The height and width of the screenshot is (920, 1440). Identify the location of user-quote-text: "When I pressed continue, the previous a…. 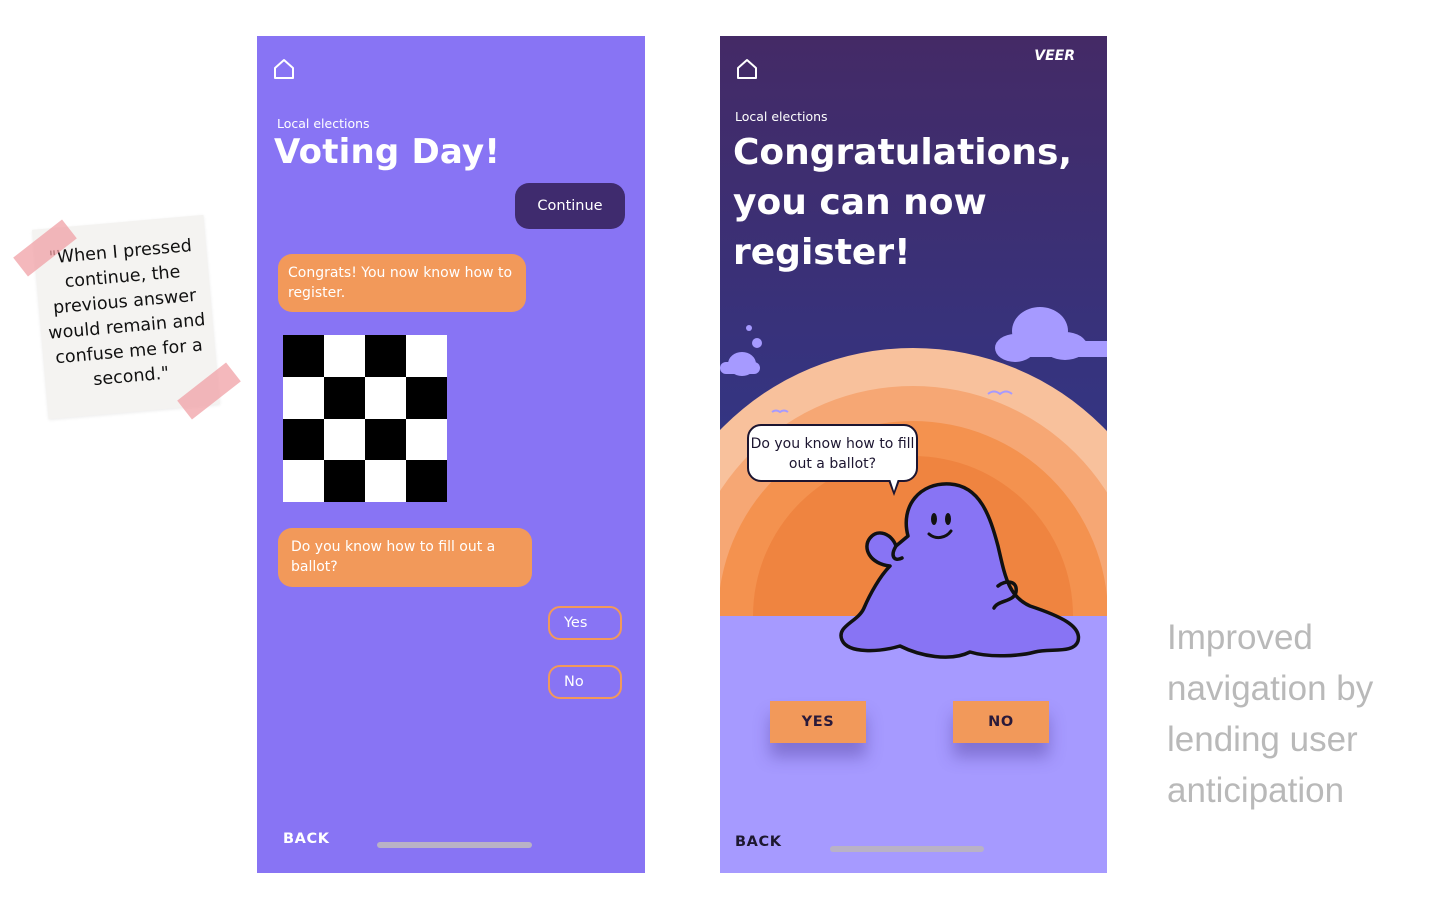
(127, 313).